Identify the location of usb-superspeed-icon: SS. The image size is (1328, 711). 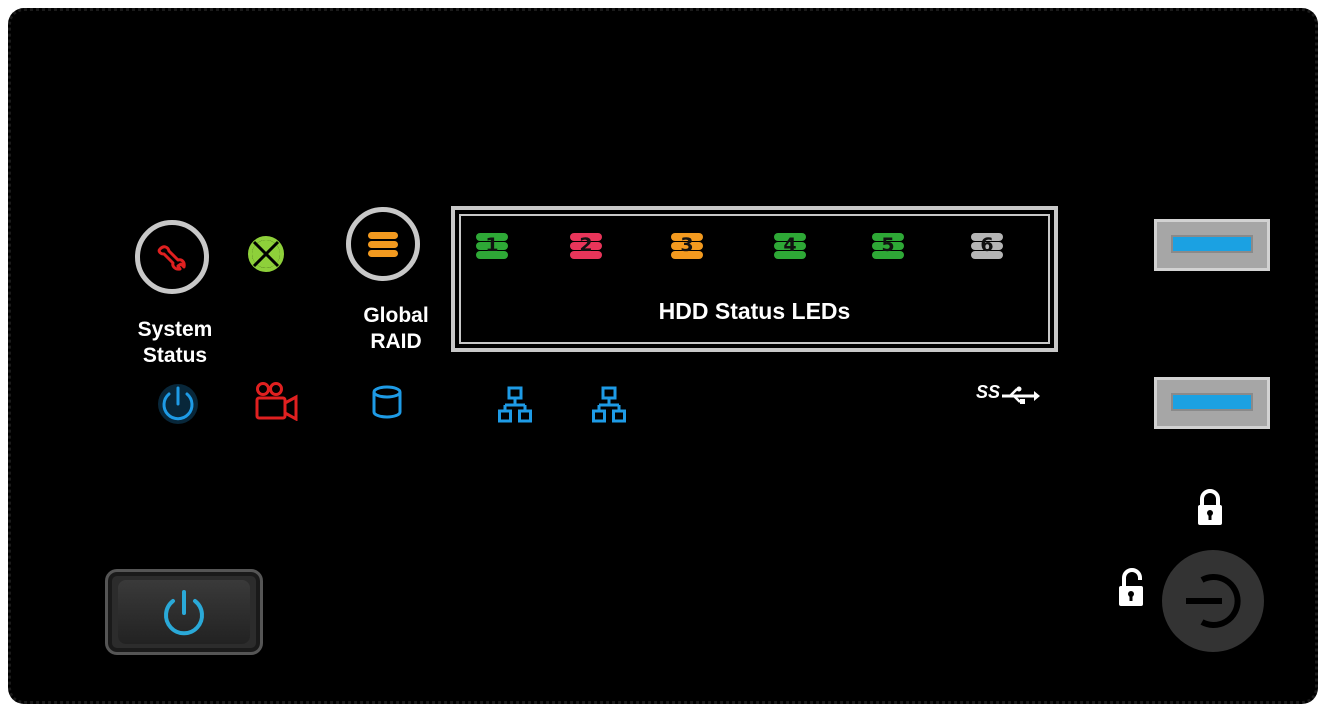
(1008, 395).